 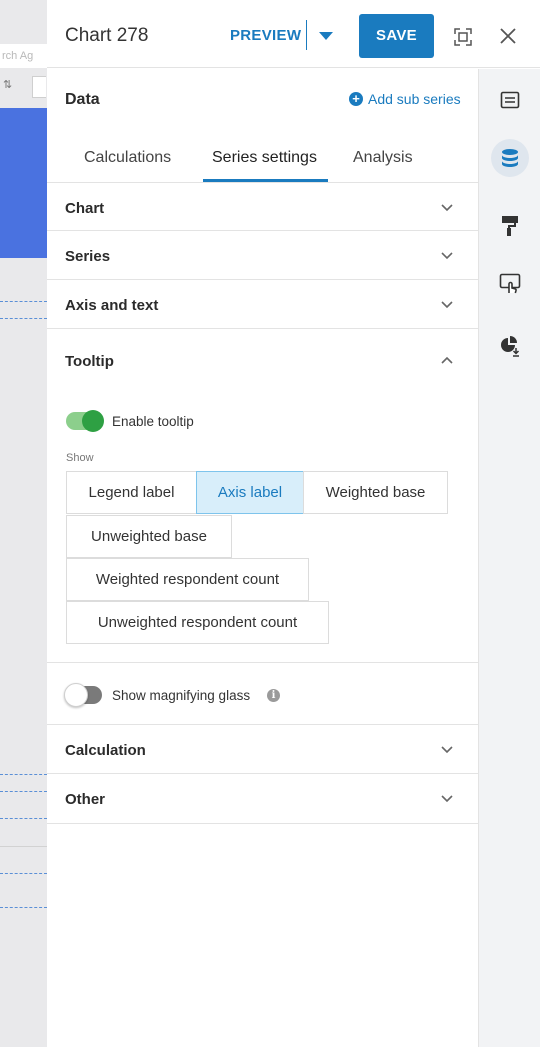 I want to click on background-search-input: rch Ag, so click(x=23, y=56).